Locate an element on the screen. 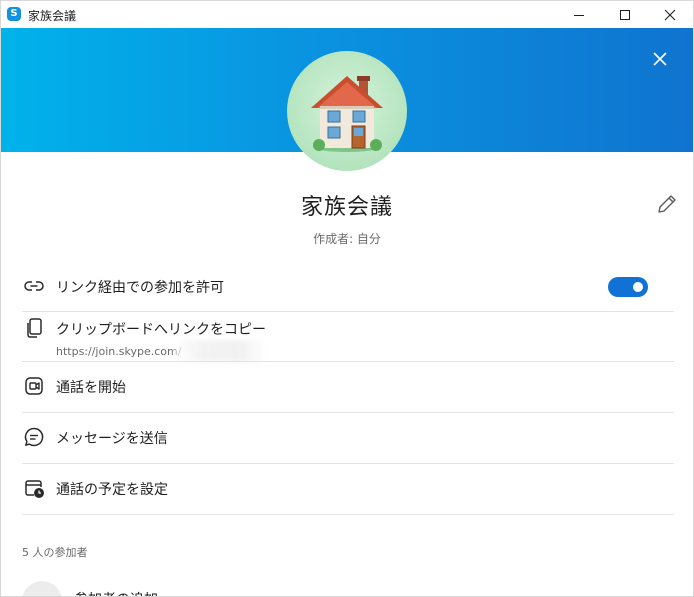 This screenshot has height=597, width=694. close-panel-button is located at coordinates (660, 59).